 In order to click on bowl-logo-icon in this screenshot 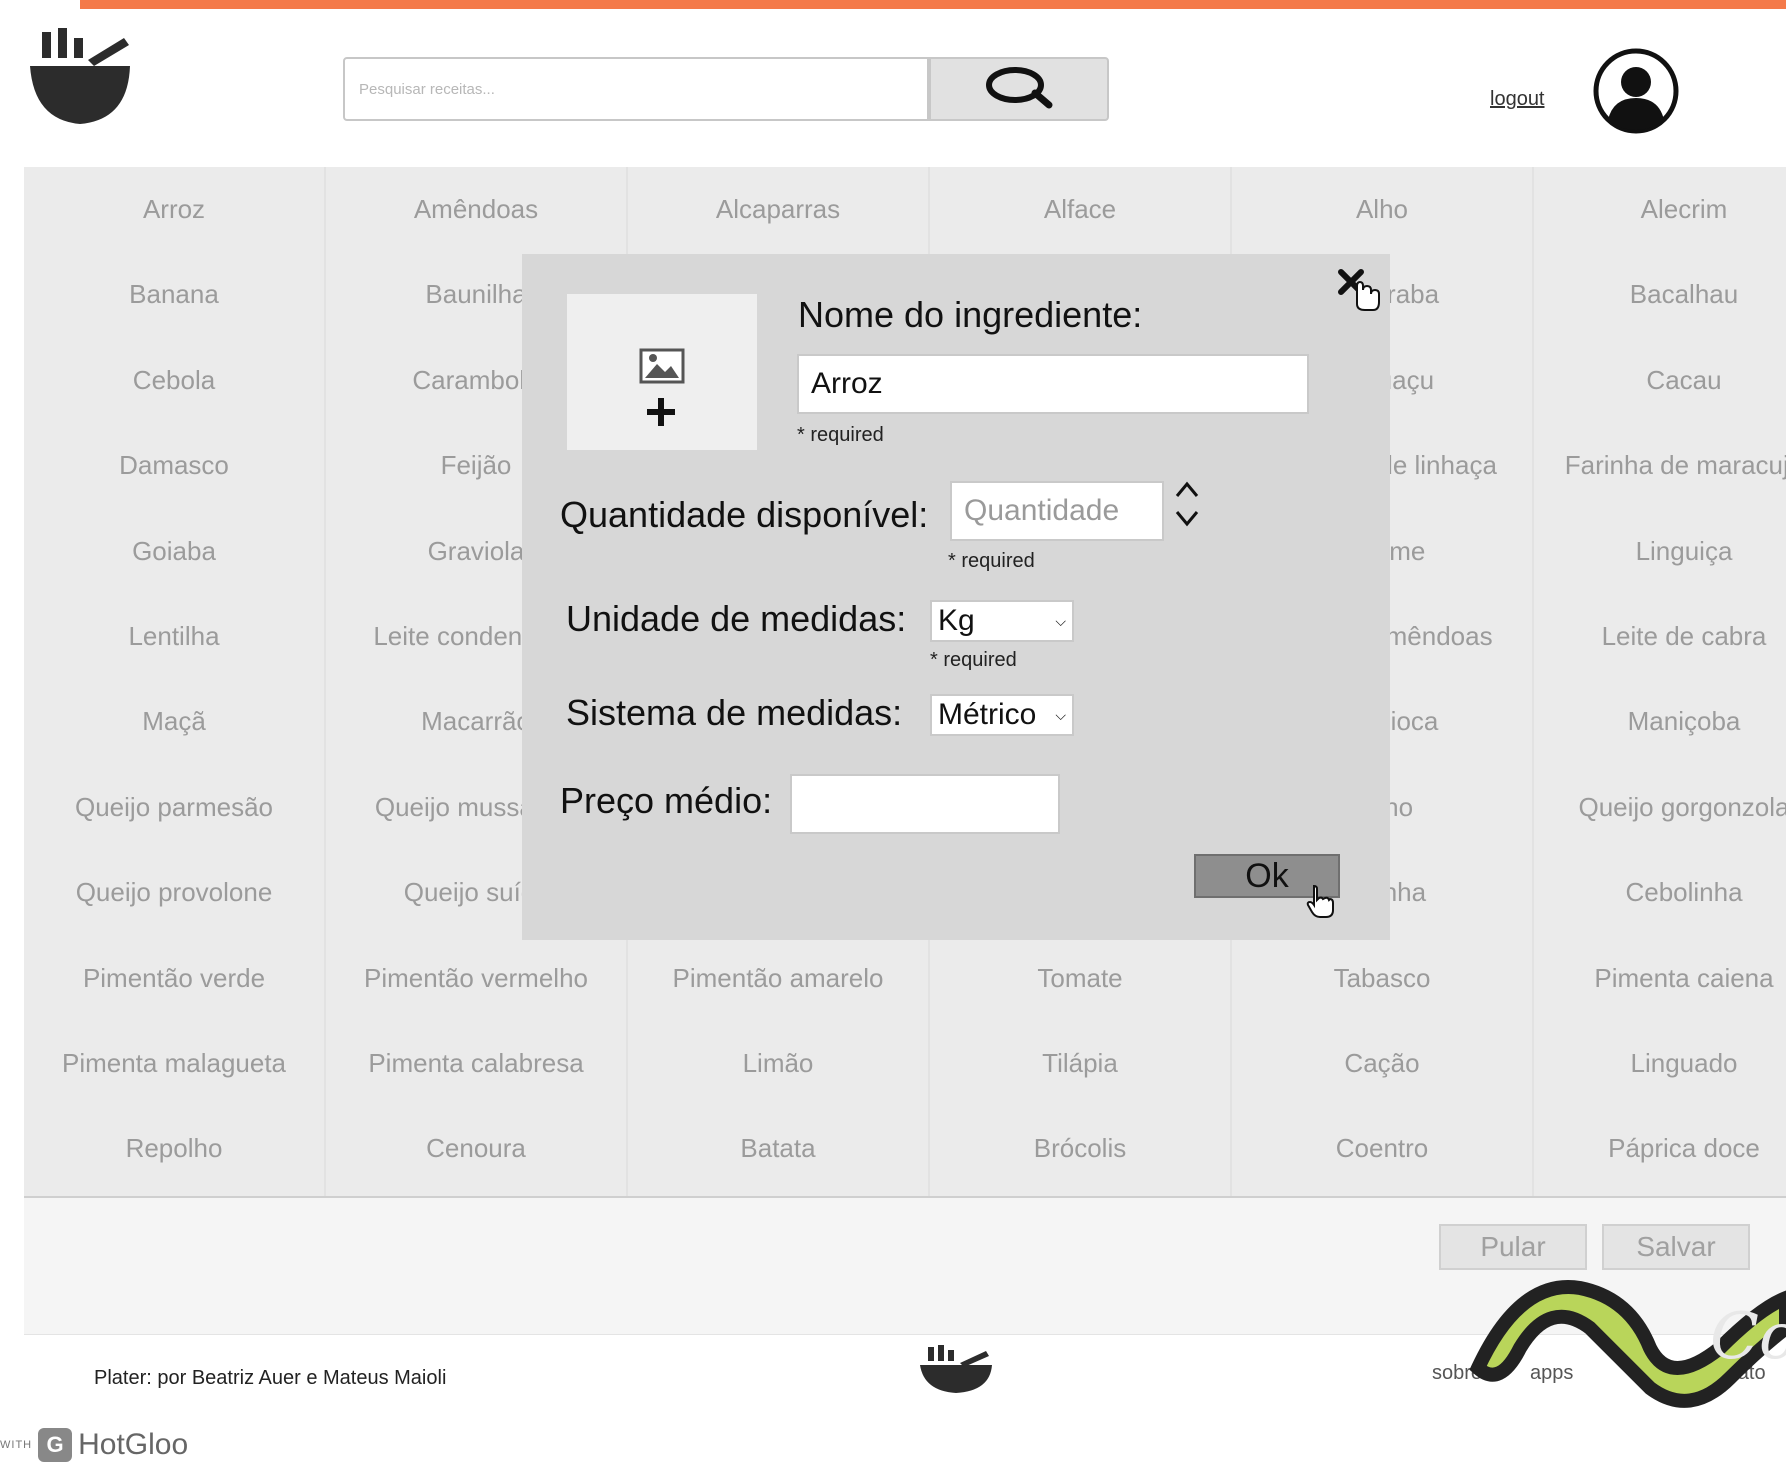, I will do `click(81, 78)`.